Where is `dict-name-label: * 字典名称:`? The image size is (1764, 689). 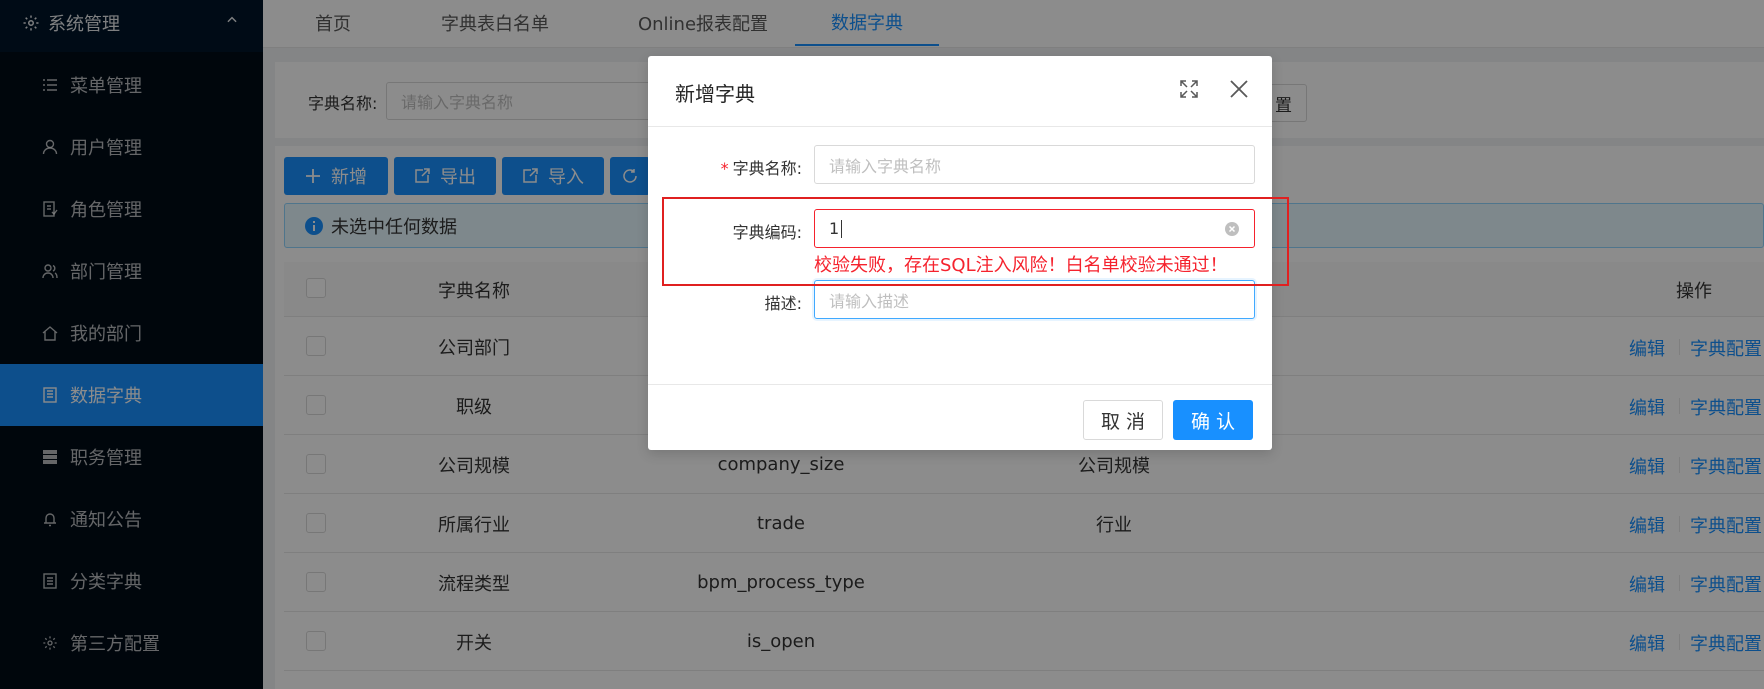 dict-name-label: * 字典名称: is located at coordinates (761, 168).